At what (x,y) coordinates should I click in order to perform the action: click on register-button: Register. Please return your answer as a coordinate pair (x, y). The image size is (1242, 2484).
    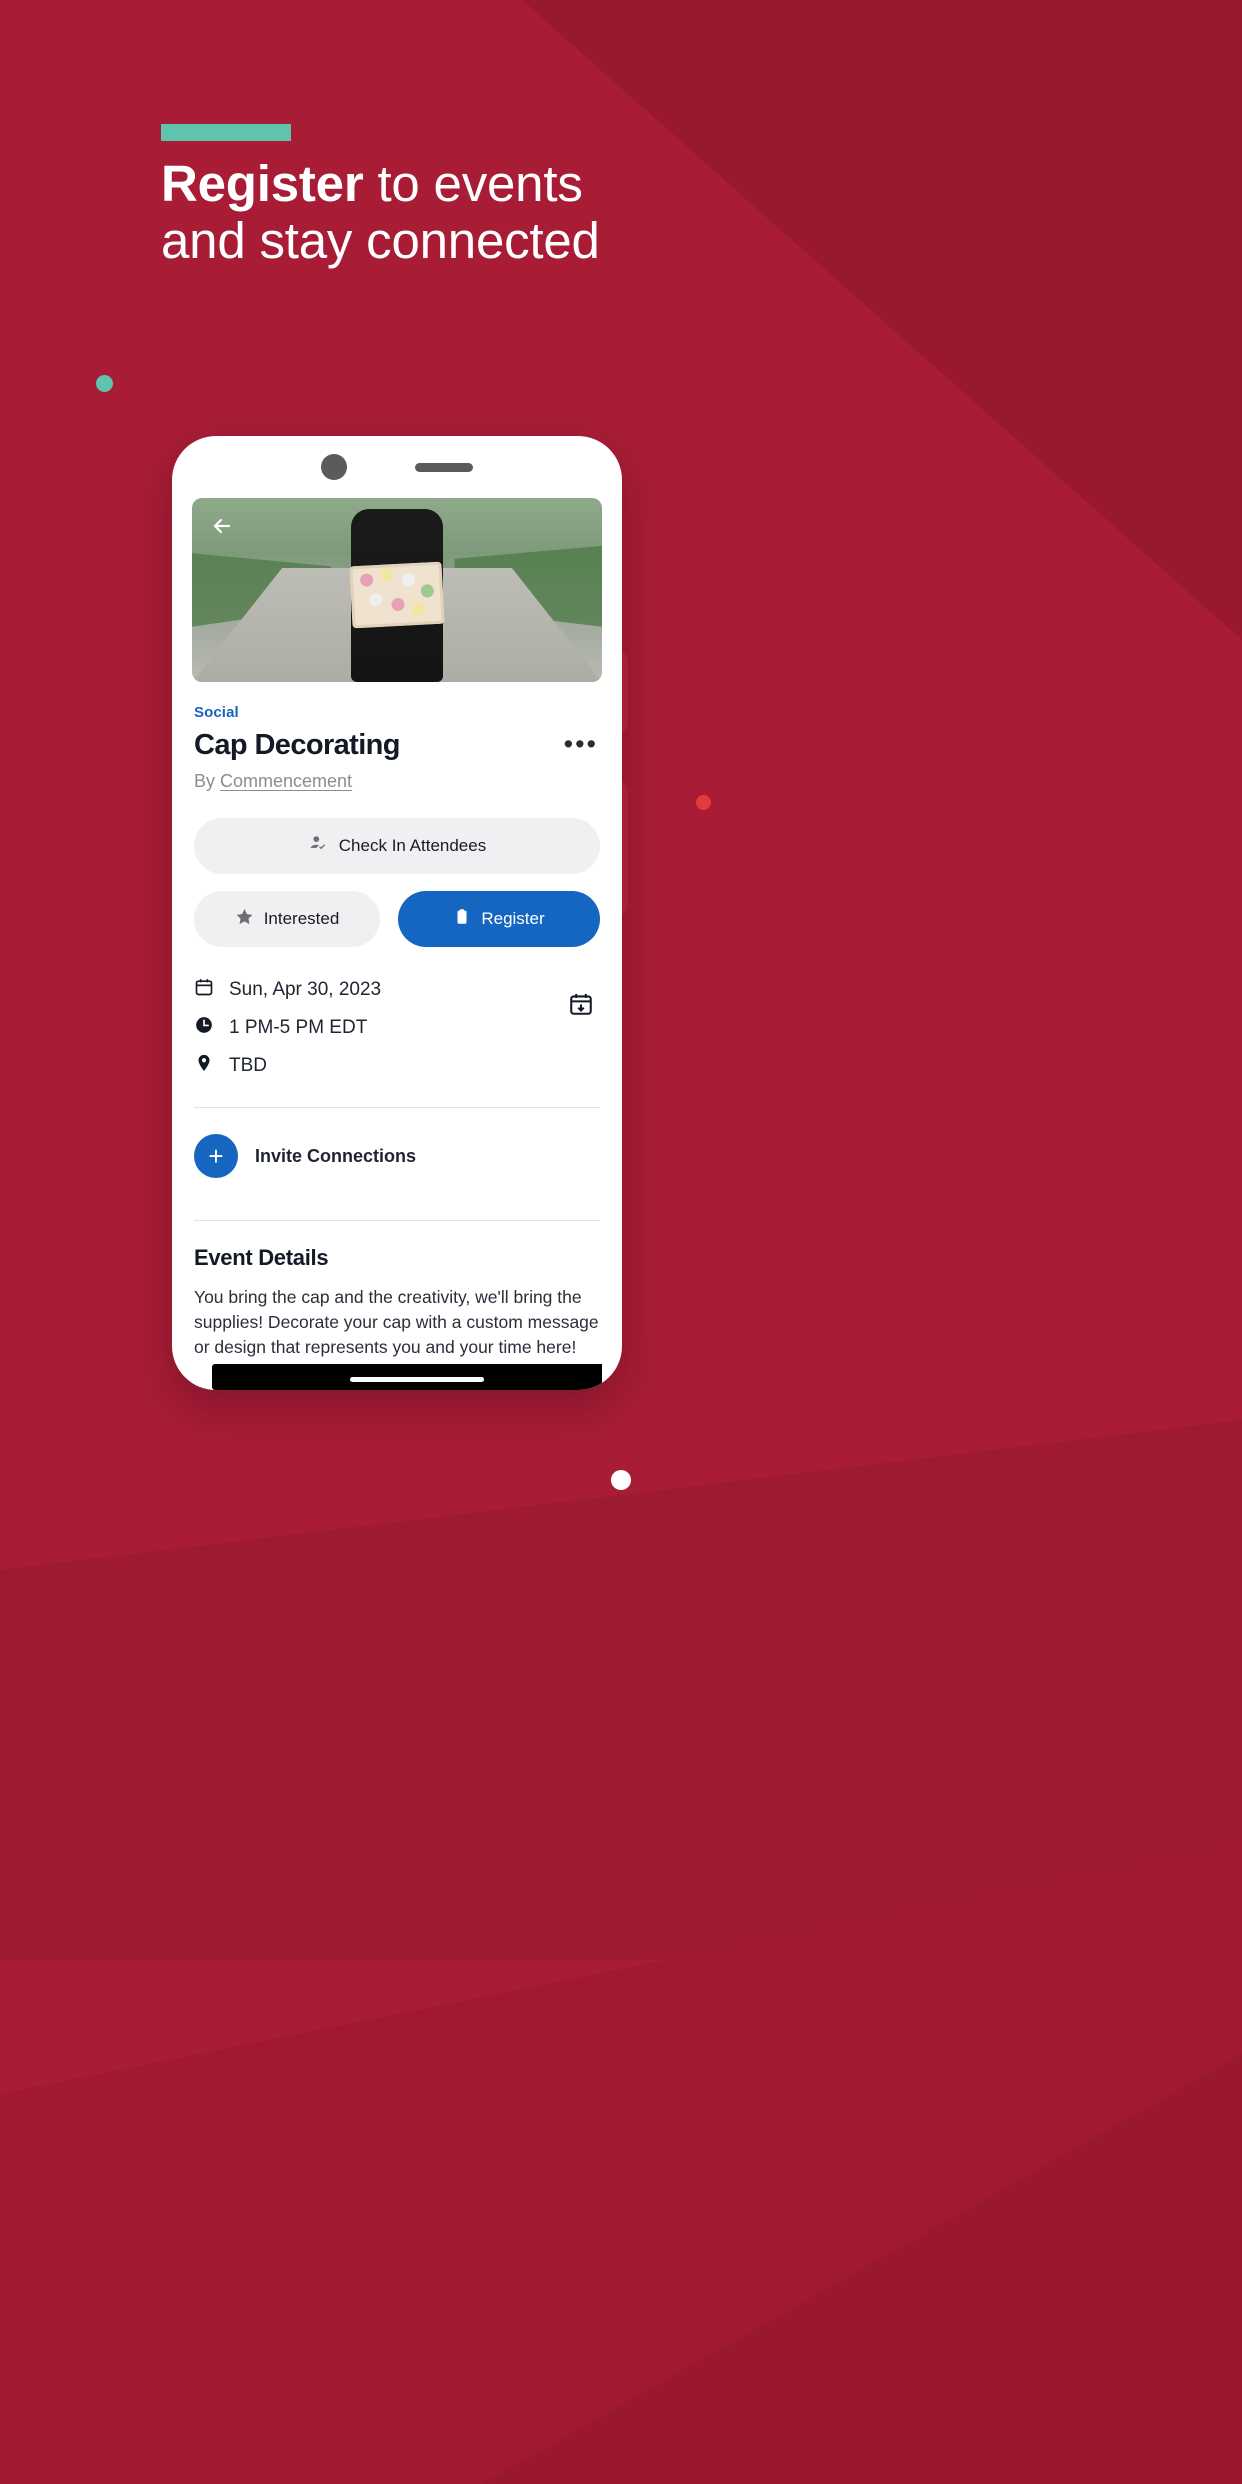
    Looking at the image, I should click on (499, 919).